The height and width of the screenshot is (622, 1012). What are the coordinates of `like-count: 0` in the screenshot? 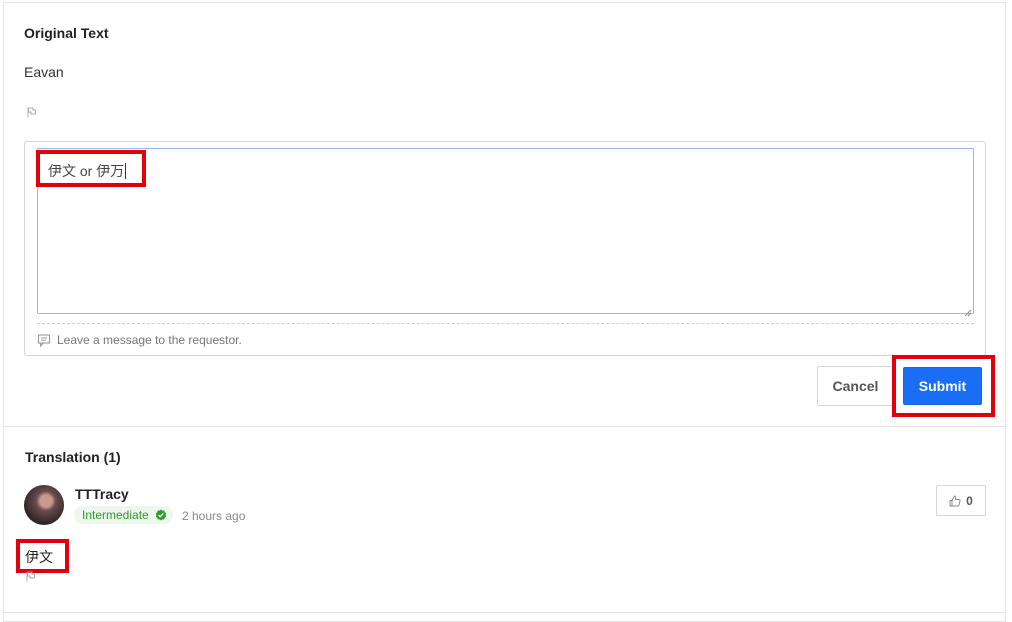 It's located at (969, 500).